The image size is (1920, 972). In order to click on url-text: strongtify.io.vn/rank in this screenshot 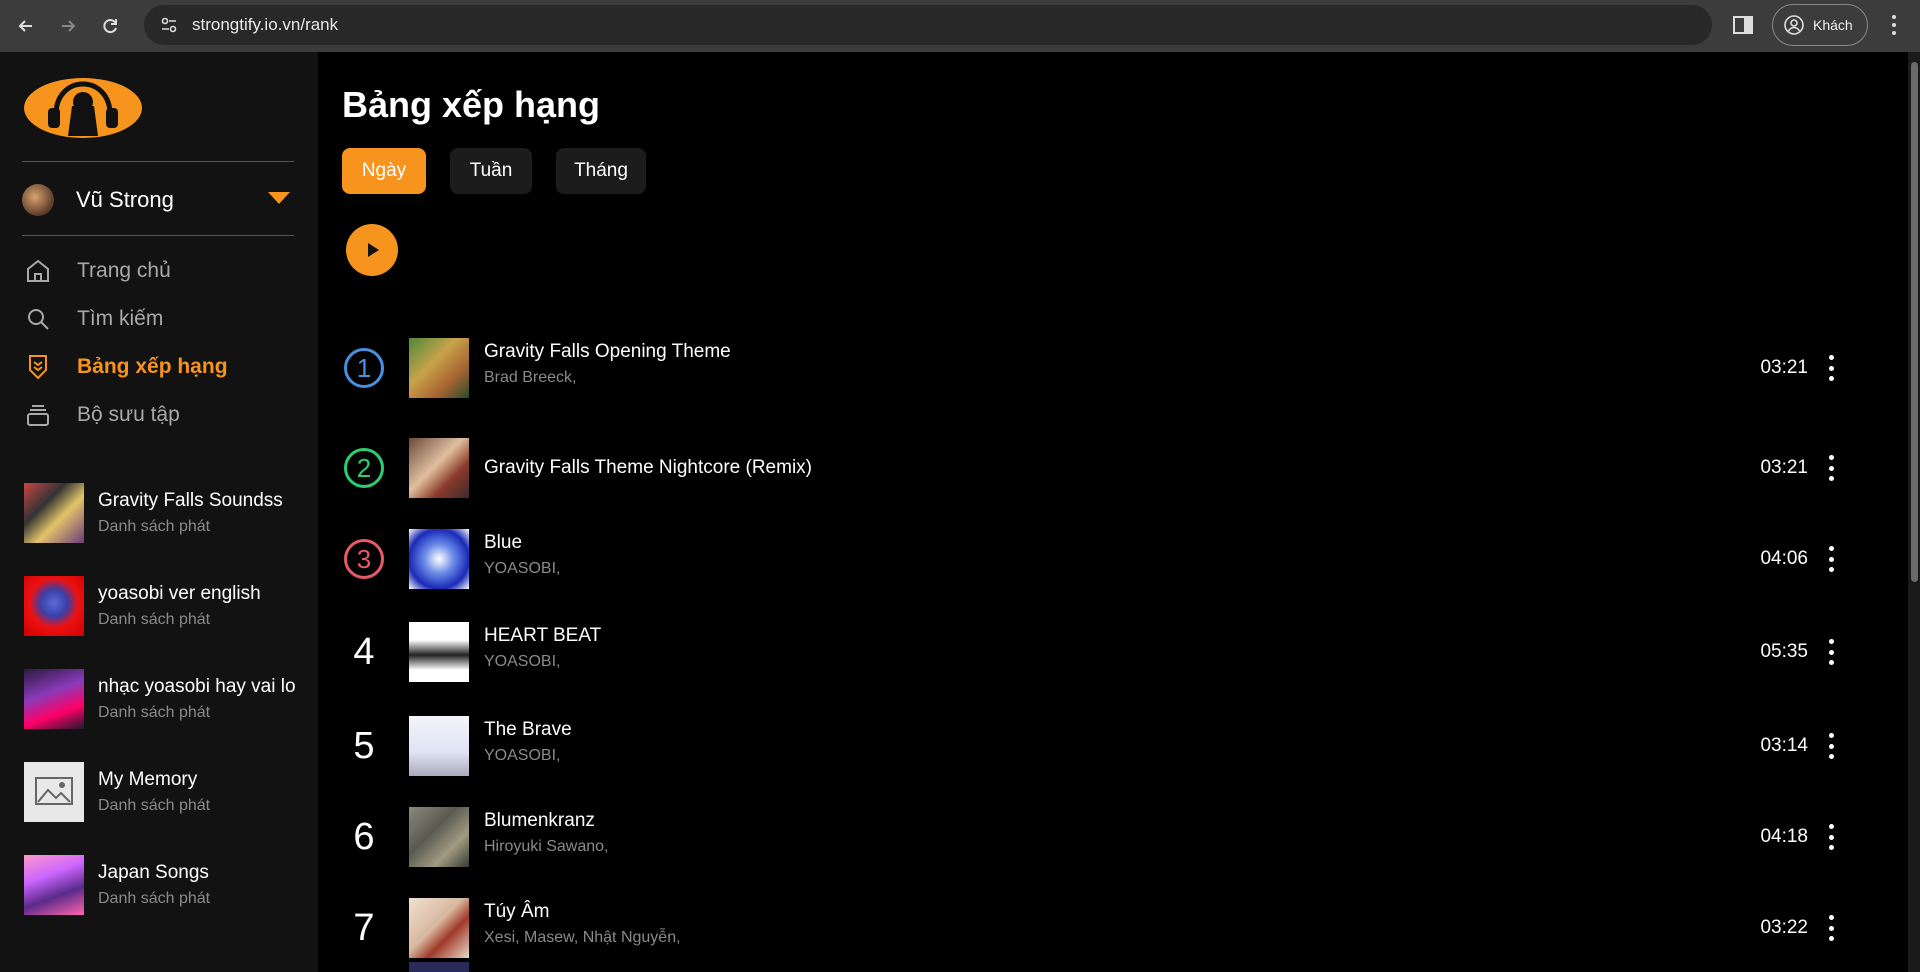, I will do `click(265, 24)`.